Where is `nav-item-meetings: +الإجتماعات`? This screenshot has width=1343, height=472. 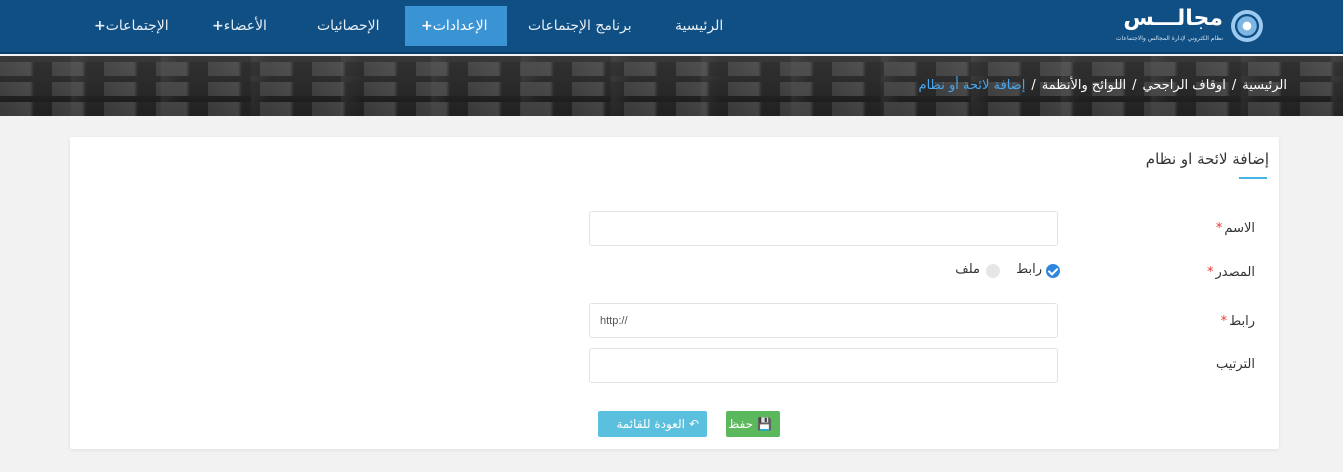 nav-item-meetings: +الإجتماعات is located at coordinates (128, 26).